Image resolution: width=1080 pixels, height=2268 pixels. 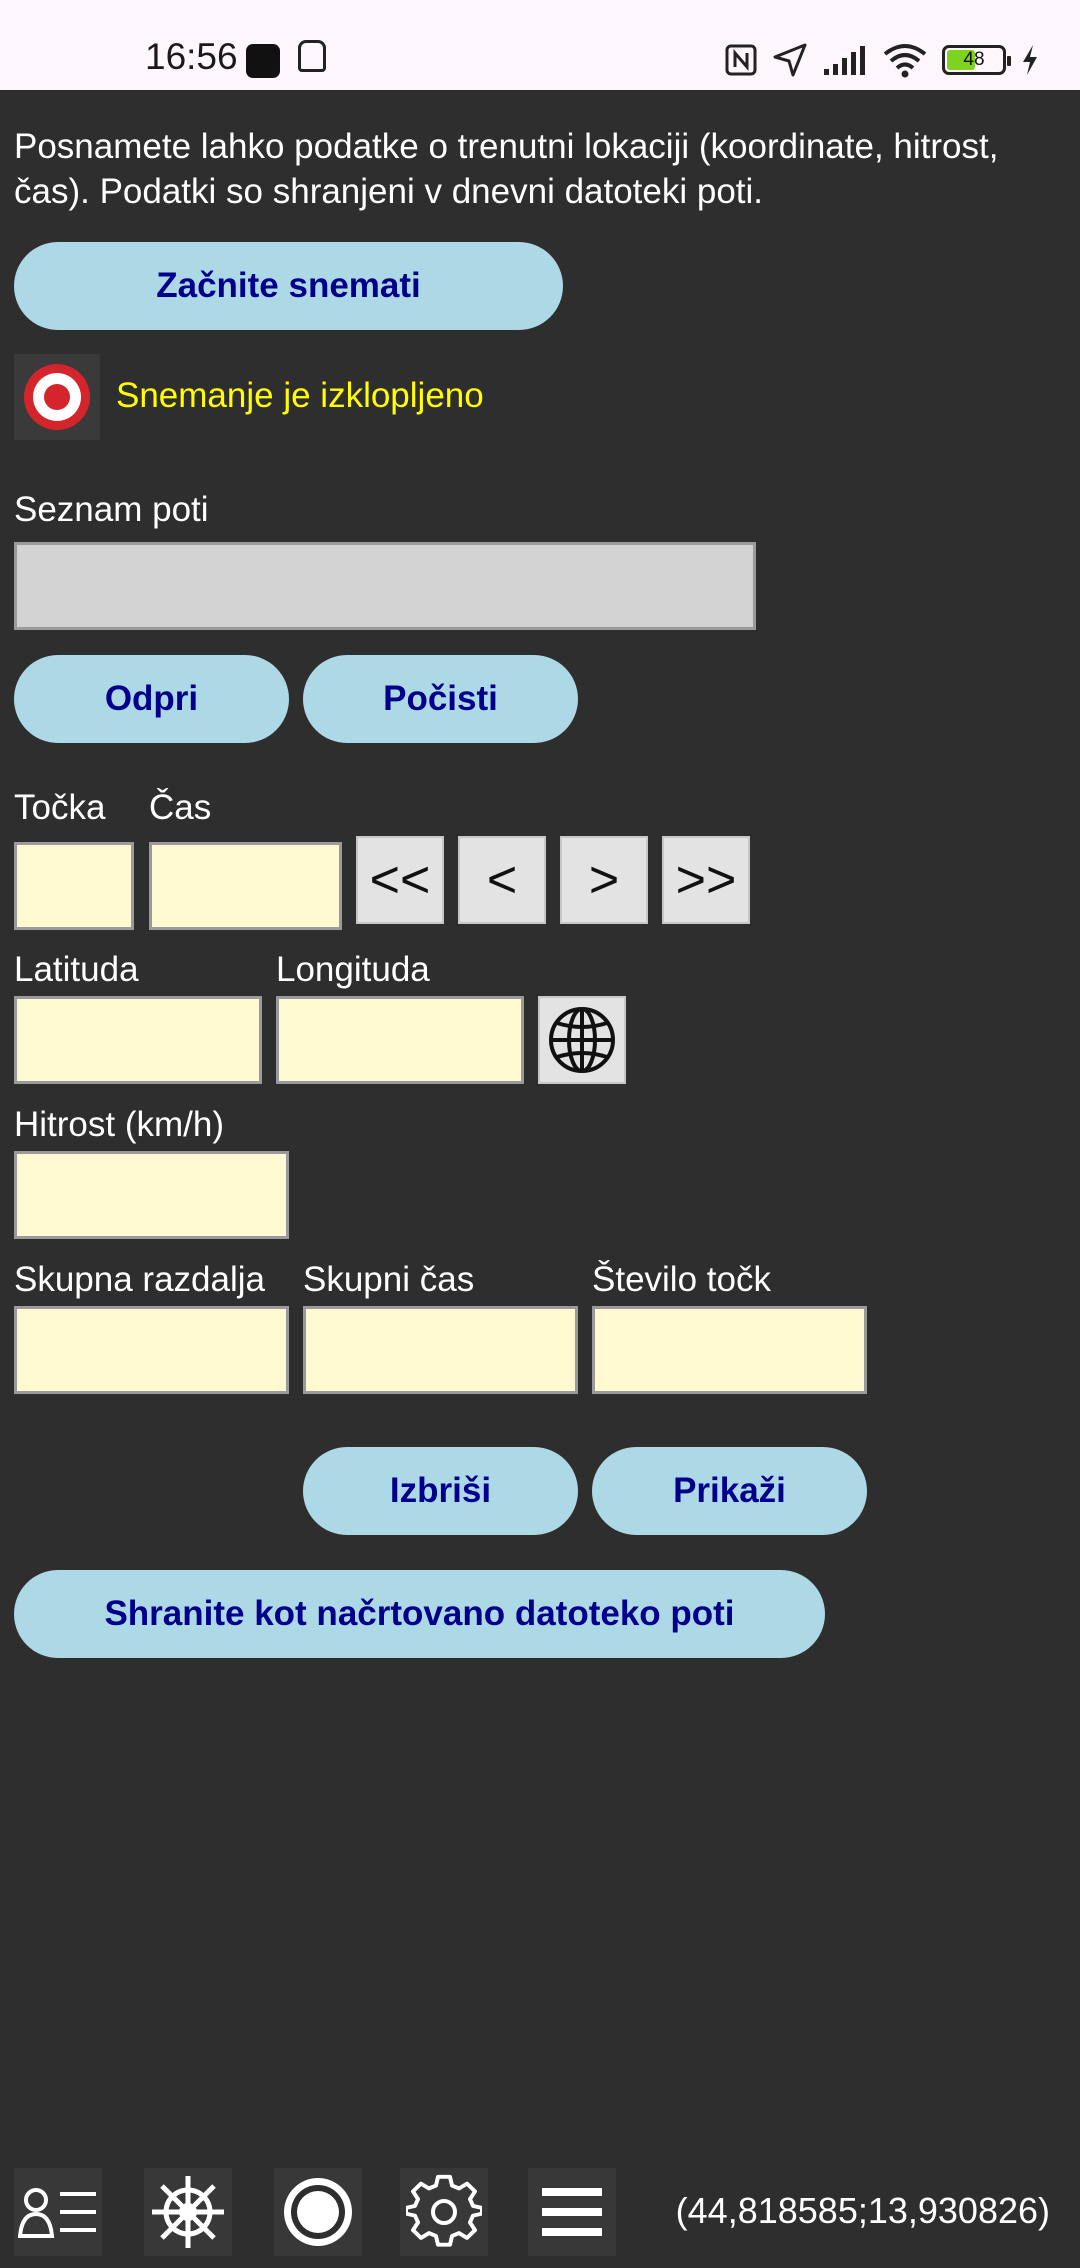 What do you see at coordinates (76, 969) in the screenshot?
I see `latitude-label: Latituda` at bounding box center [76, 969].